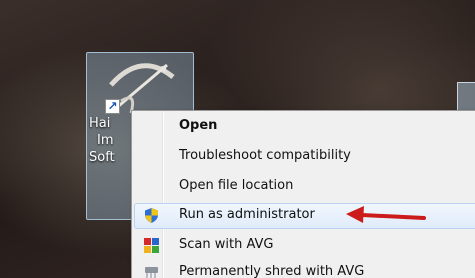 This screenshot has width=475, height=278. What do you see at coordinates (272, 271) in the screenshot?
I see `menu-item-label: Permanently shred with AVG` at bounding box center [272, 271].